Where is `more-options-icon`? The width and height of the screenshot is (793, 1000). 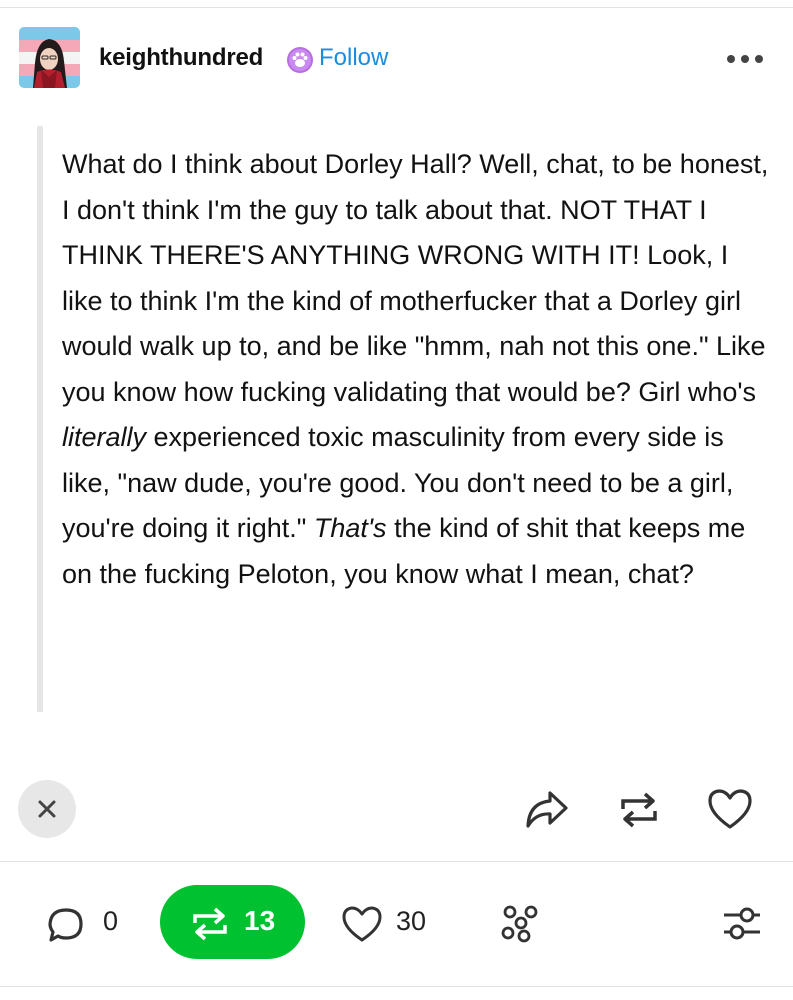
more-options-icon is located at coordinates (745, 59).